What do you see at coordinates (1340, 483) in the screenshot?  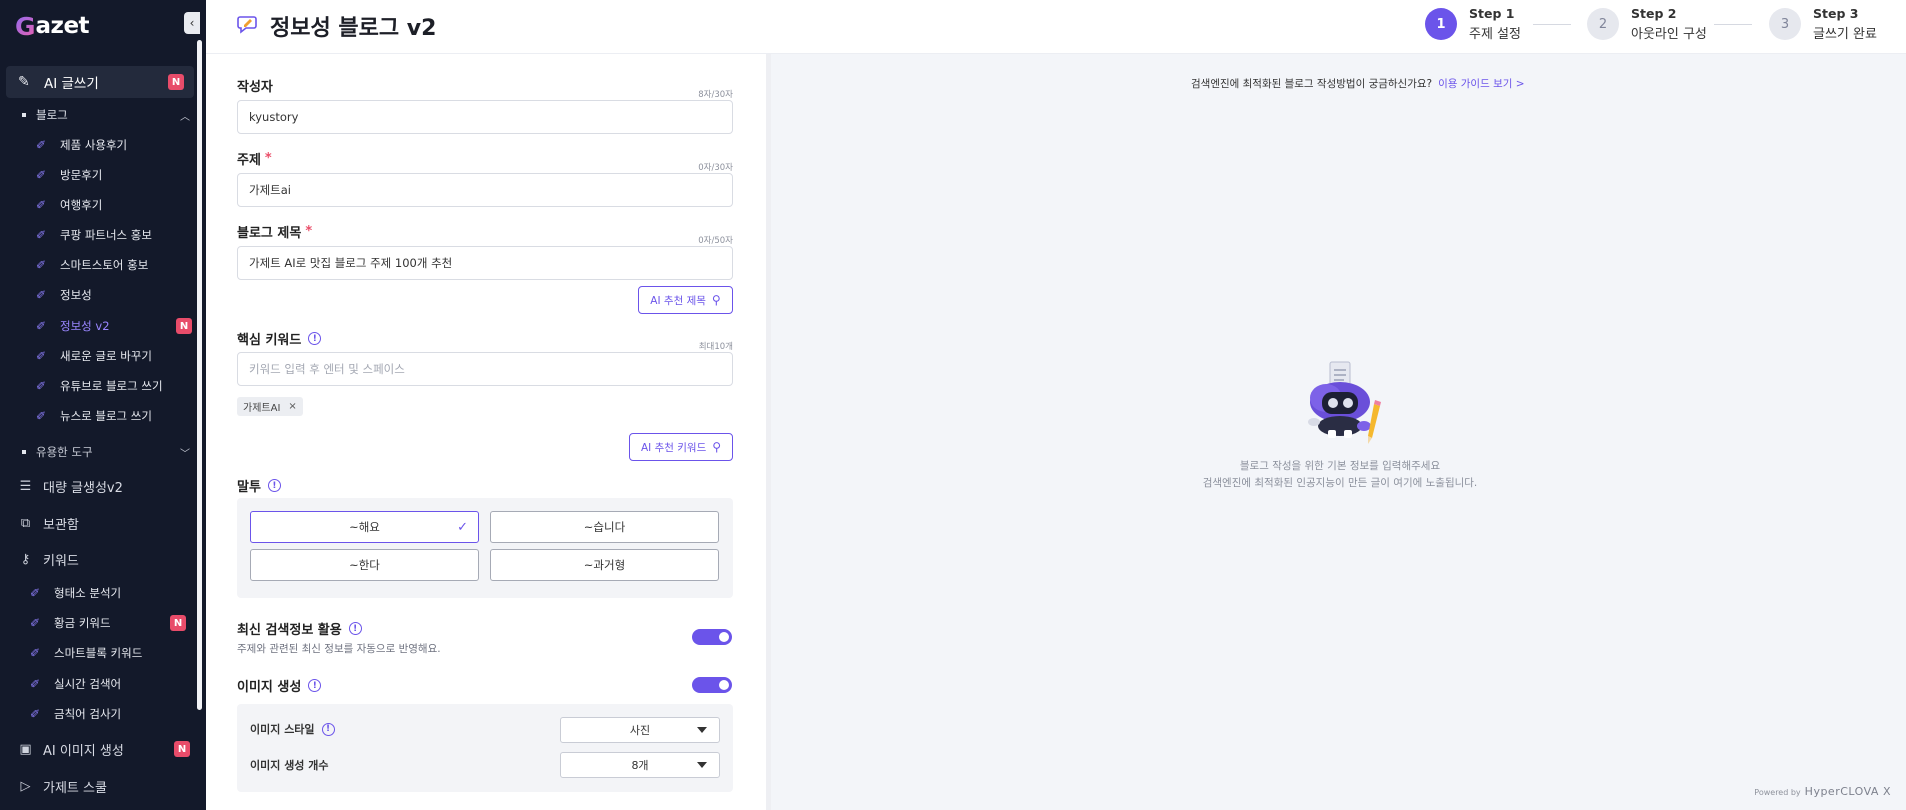 I see `empty-state-line-2: 검색엔진에 최적화된 인공지능이 만든 글이 여기에 노출됩니다.` at bounding box center [1340, 483].